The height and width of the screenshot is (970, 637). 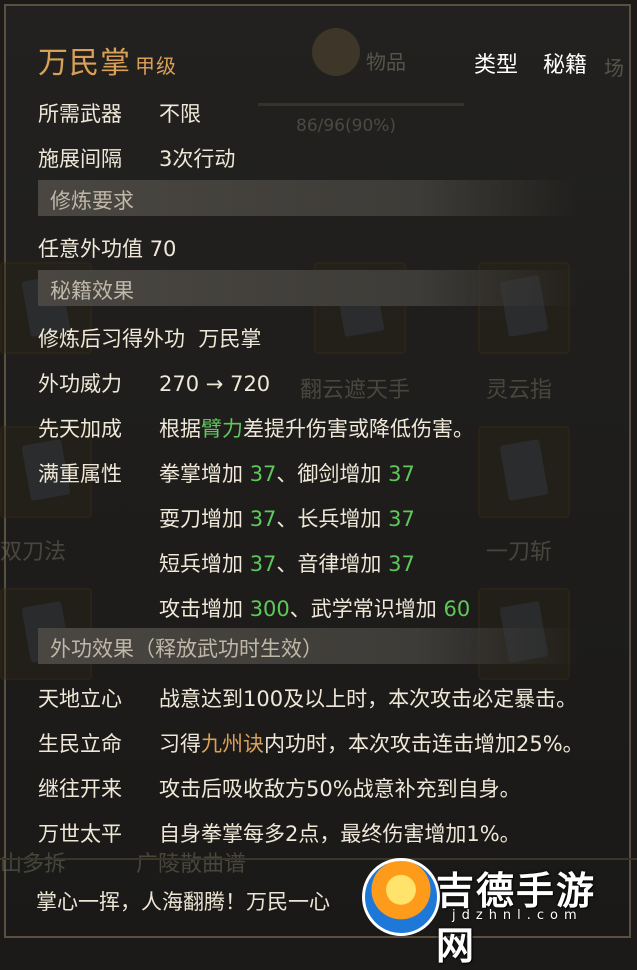 I want to click on section-title: 秘籍效果, so click(x=92, y=291).